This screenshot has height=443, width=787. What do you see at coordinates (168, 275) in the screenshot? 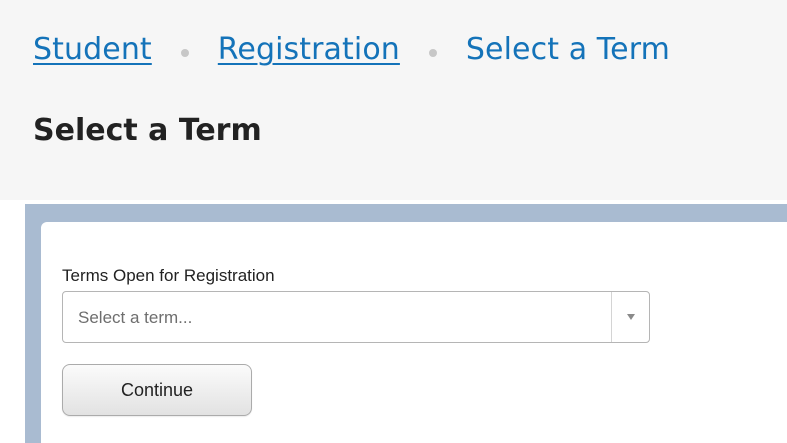
I see `terms-field-label: Terms Open for Registration` at bounding box center [168, 275].